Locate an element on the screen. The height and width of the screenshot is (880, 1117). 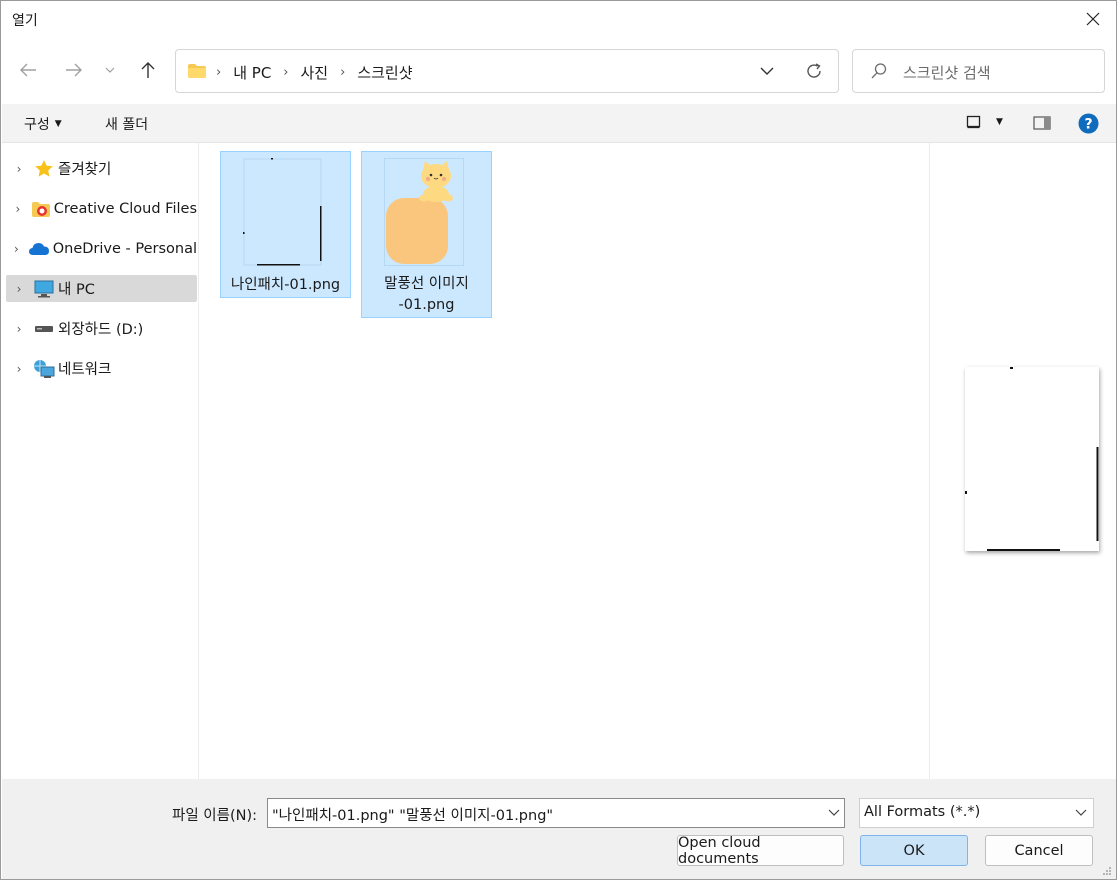
forward-button is located at coordinates (74, 70).